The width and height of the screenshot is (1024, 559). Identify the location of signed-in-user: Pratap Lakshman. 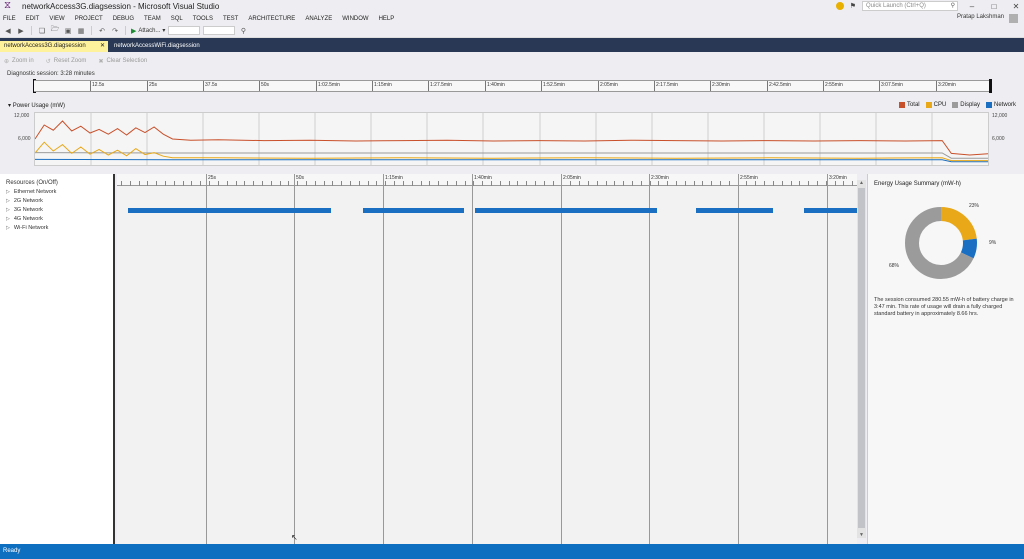
(980, 17).